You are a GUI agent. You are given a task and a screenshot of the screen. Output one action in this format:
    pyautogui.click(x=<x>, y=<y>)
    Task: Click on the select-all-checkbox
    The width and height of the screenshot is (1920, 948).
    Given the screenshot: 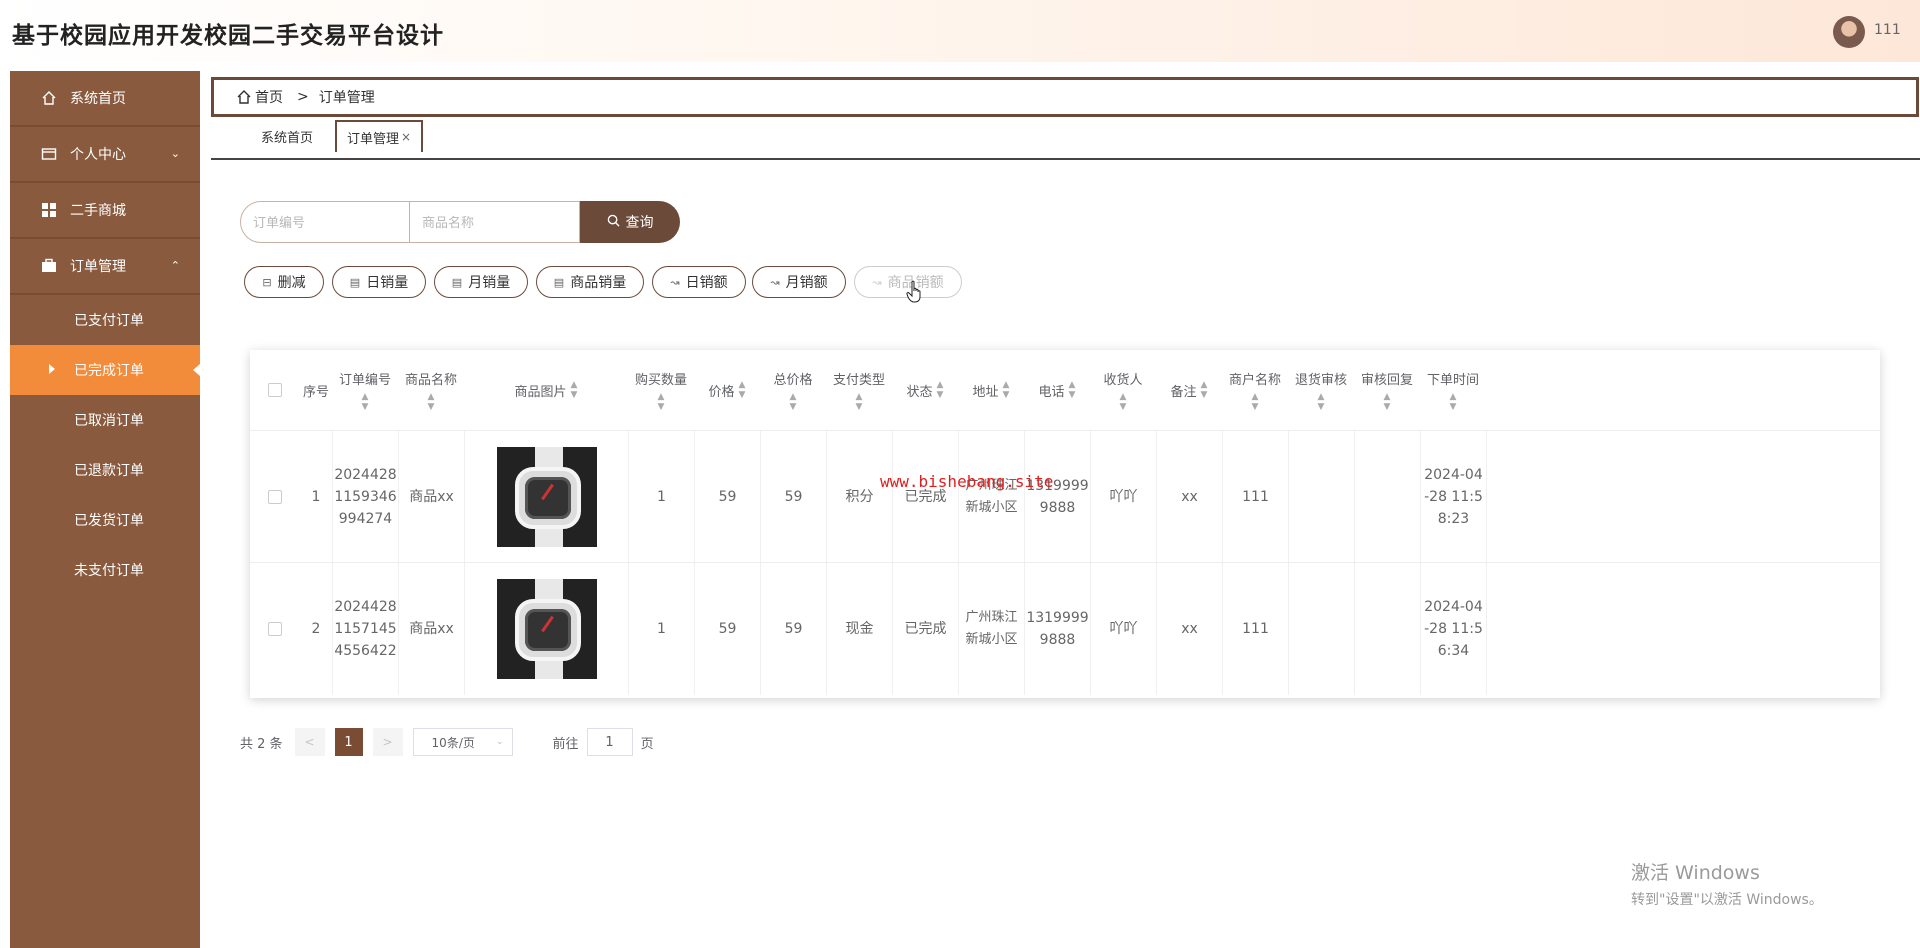 What is the action you would take?
    pyautogui.click(x=275, y=390)
    